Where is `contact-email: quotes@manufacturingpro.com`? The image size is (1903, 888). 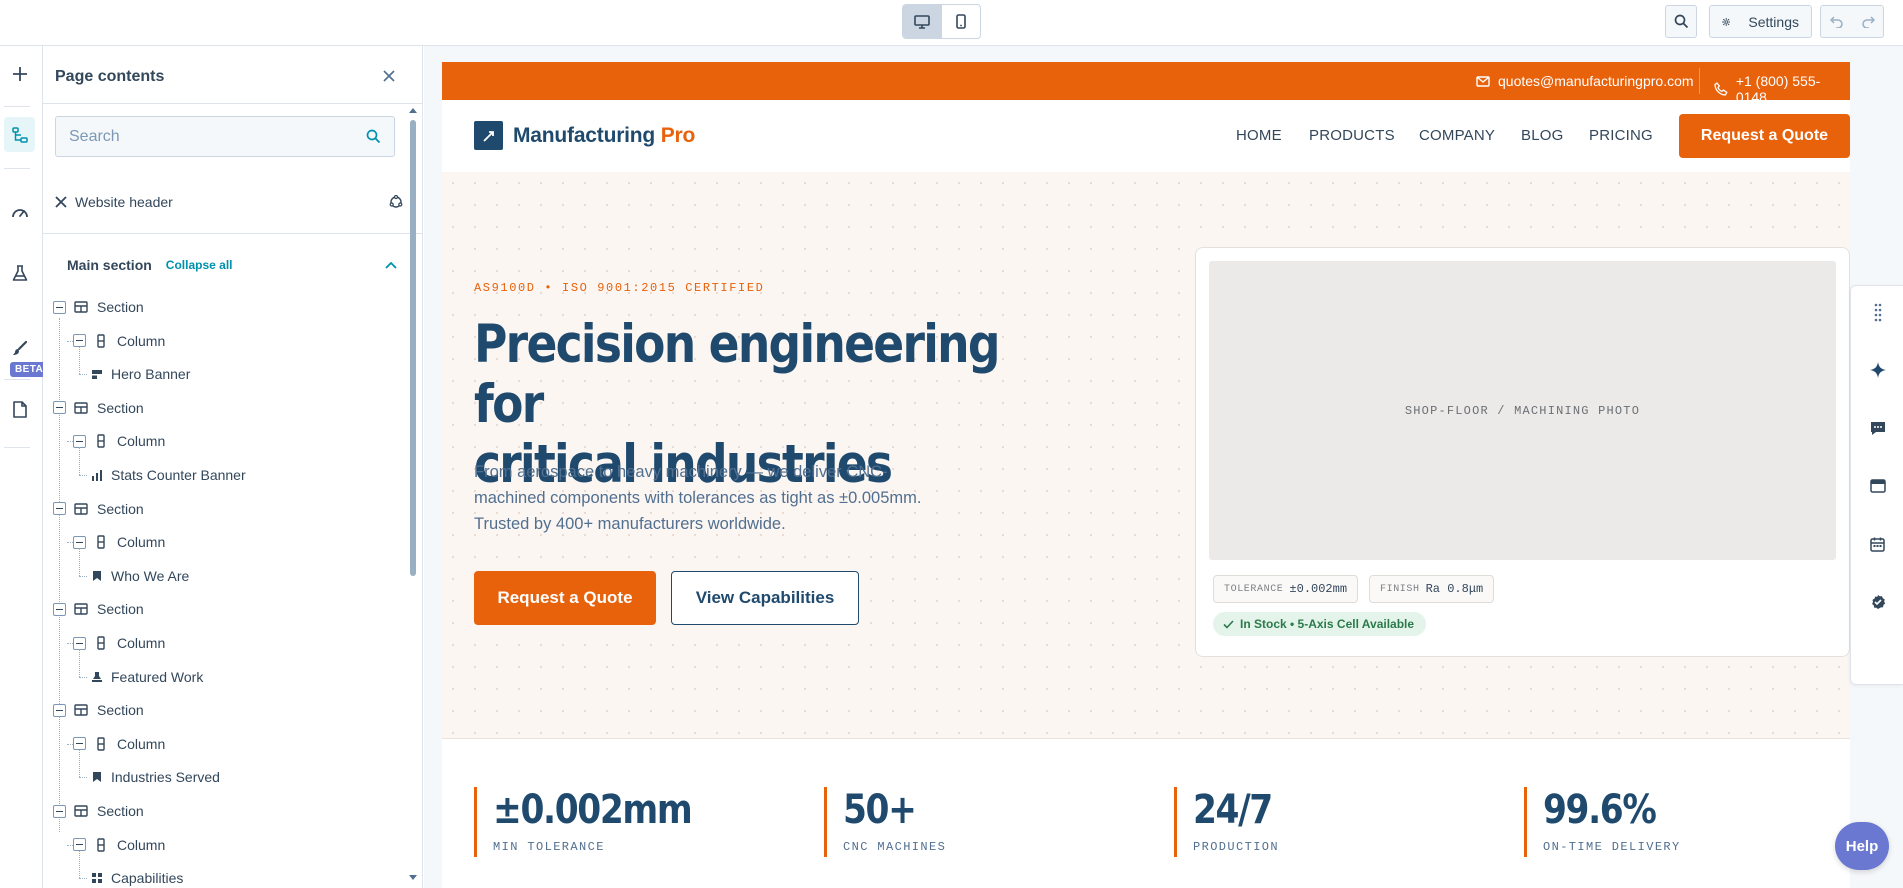 contact-email: quotes@manufacturingpro.com is located at coordinates (1585, 81).